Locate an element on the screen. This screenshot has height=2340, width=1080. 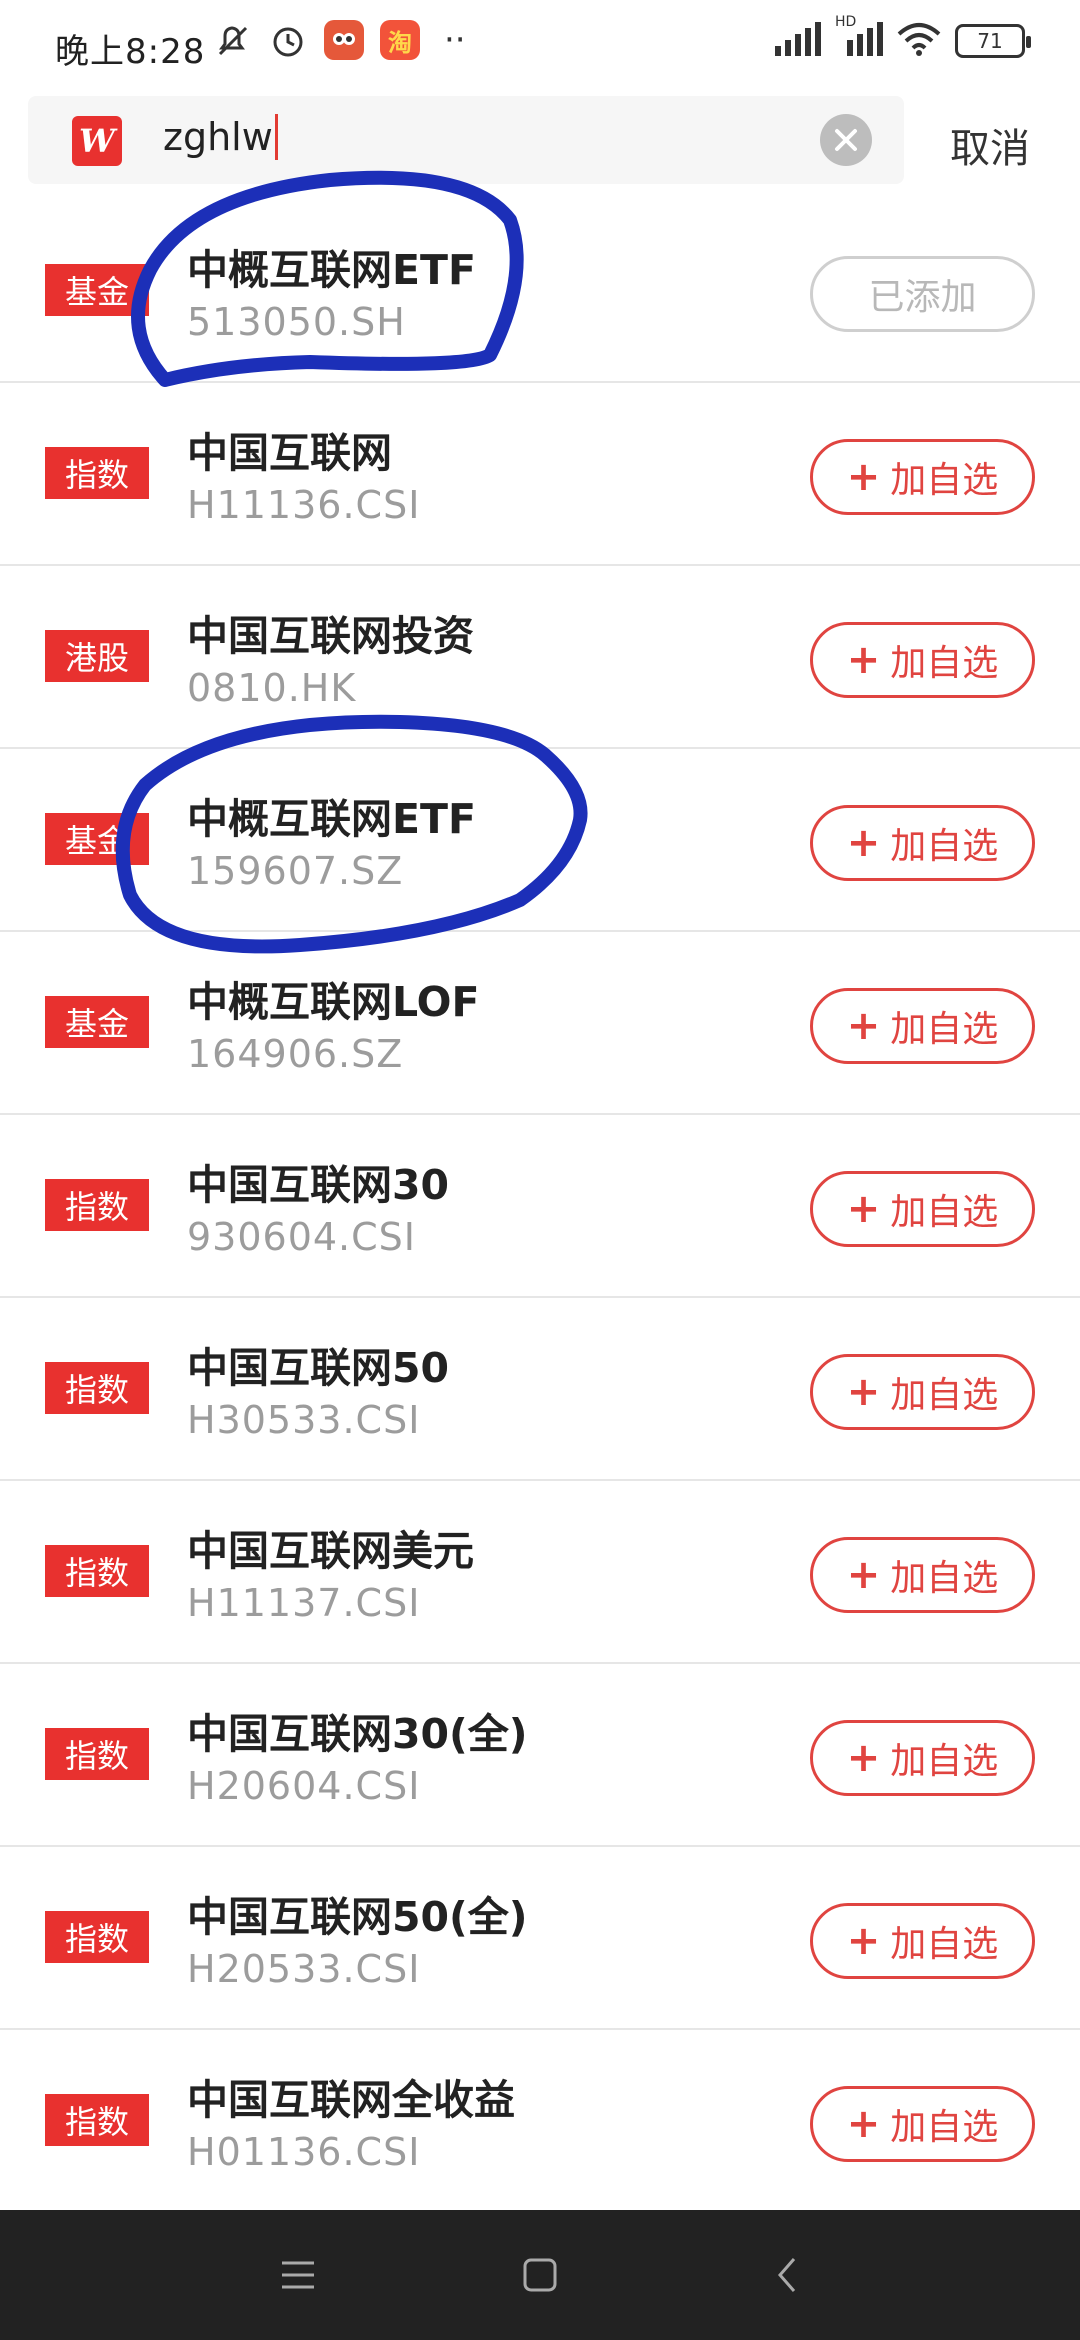
home-square-icon is located at coordinates (540, 2275).